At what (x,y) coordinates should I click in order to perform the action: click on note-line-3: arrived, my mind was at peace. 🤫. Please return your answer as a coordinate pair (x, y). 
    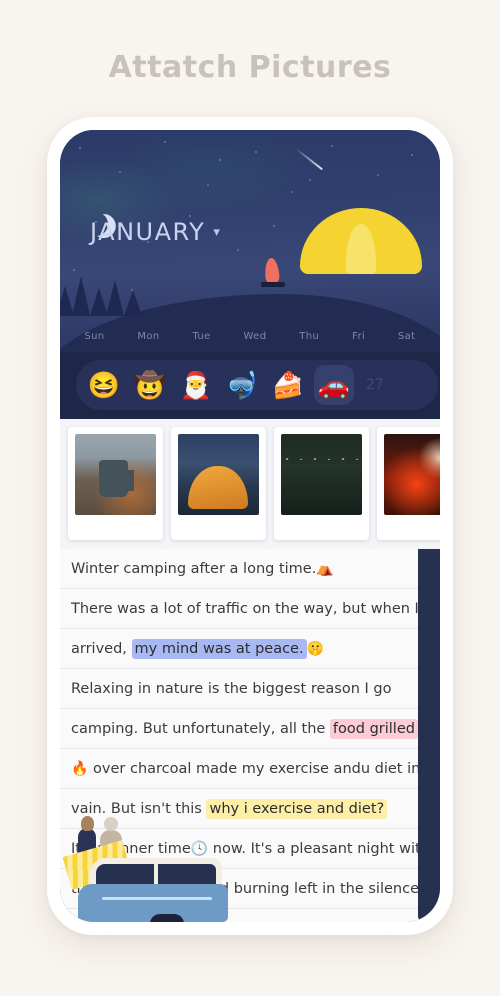
    Looking at the image, I should click on (241, 649).